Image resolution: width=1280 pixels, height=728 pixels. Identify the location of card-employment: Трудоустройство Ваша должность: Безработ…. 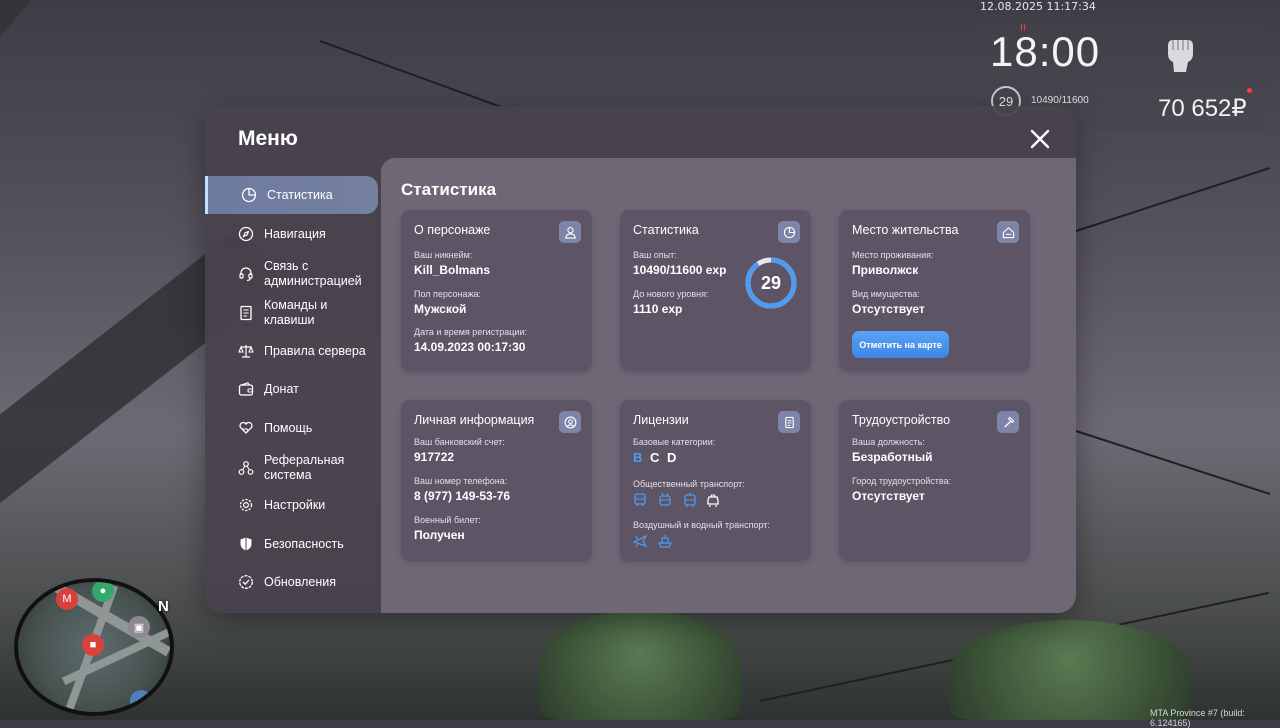
(934, 480).